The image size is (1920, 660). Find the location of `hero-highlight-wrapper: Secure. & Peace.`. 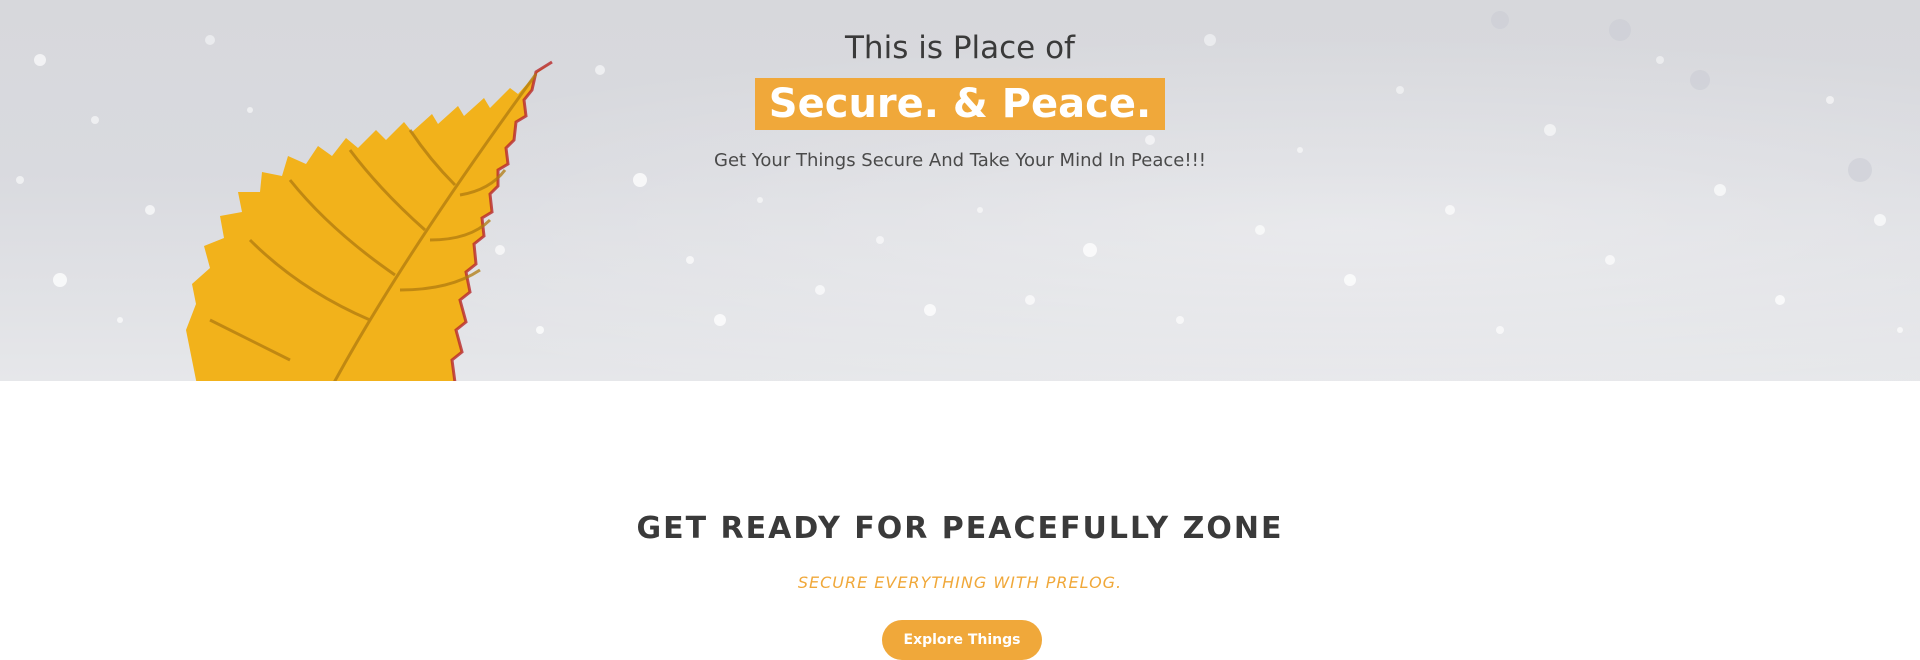

hero-highlight-wrapper: Secure. & Peace. is located at coordinates (960, 104).